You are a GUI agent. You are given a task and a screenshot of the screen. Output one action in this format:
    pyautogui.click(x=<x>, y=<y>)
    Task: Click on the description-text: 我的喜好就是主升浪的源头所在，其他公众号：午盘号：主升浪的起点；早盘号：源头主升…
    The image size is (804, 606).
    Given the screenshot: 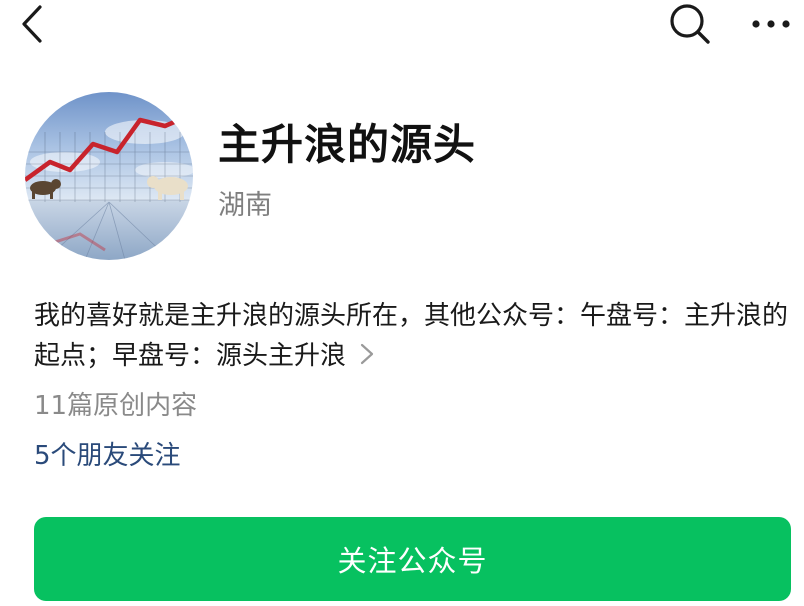 What is the action you would take?
    pyautogui.click(x=411, y=336)
    